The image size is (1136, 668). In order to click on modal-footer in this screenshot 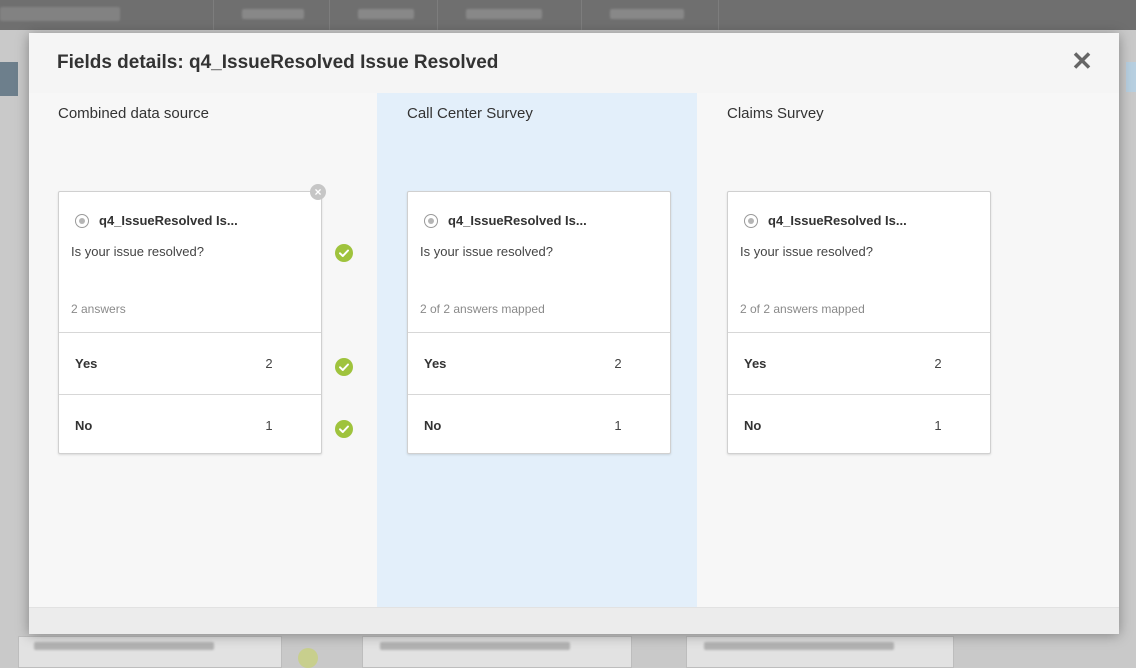, I will do `click(574, 620)`.